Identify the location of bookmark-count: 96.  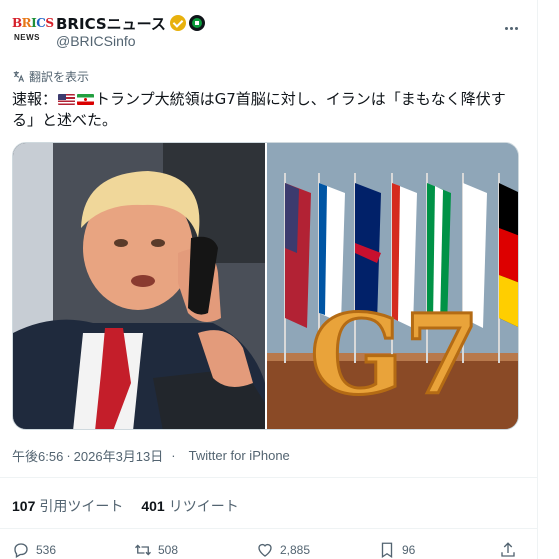
(409, 550).